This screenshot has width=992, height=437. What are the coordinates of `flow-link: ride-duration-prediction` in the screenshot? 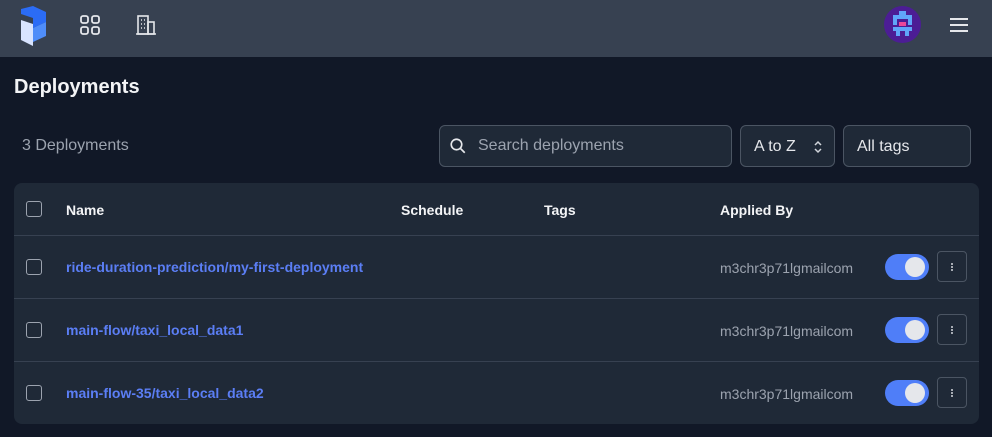 It's located at (145, 267).